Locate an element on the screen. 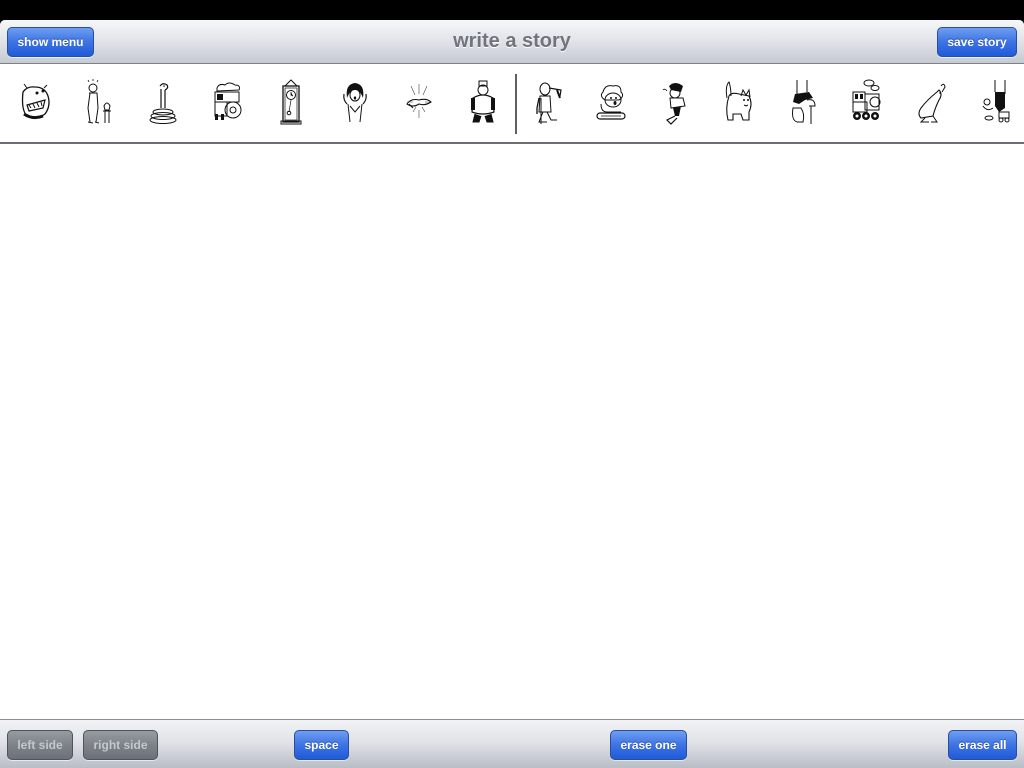  picture-item-king is located at coordinates (483, 102).